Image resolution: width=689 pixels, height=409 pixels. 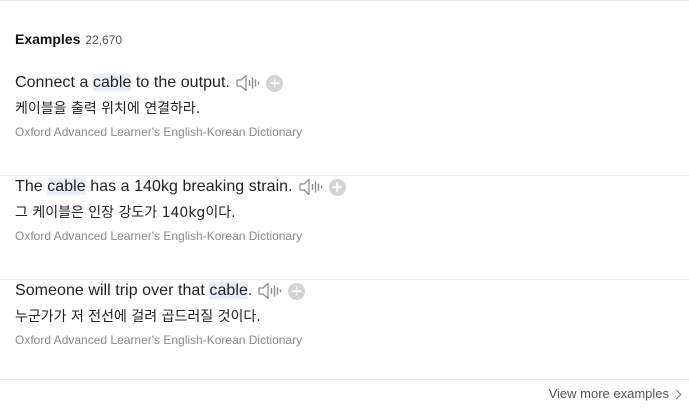 I want to click on top-divider, so click(x=344, y=0).